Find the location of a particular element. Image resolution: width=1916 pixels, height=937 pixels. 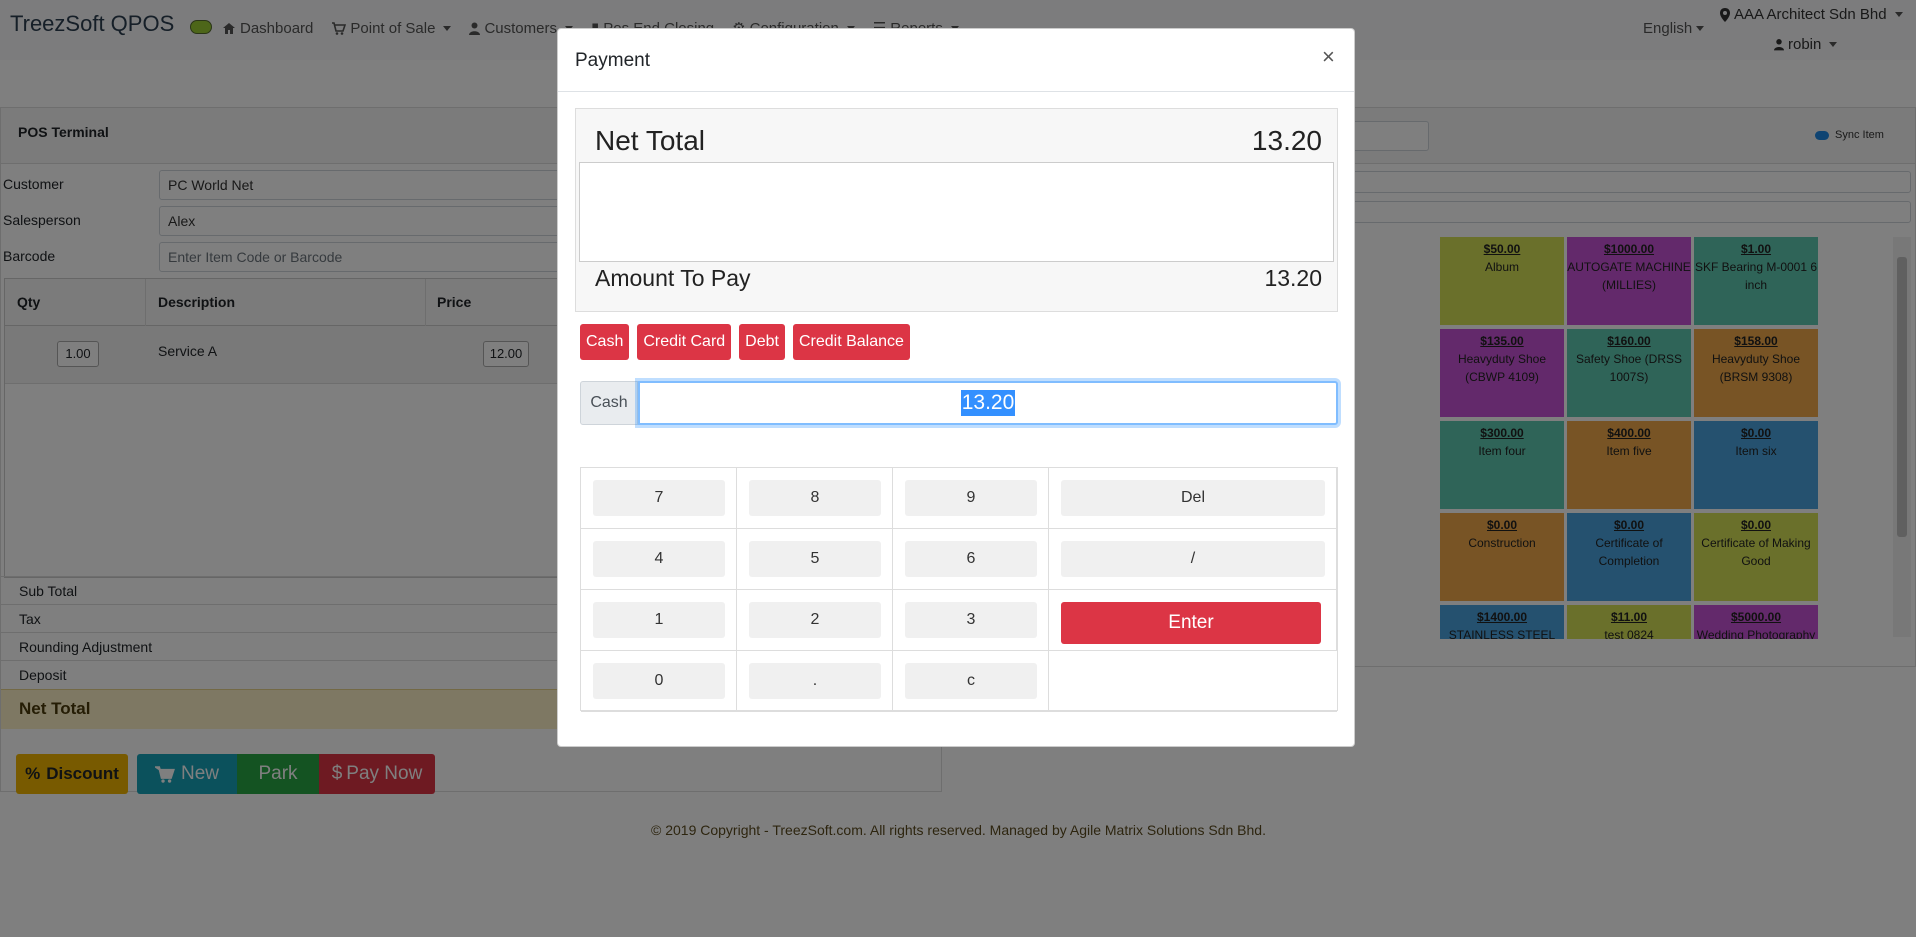

amount-to-pay-value: 13.20 is located at coordinates (1293, 278).